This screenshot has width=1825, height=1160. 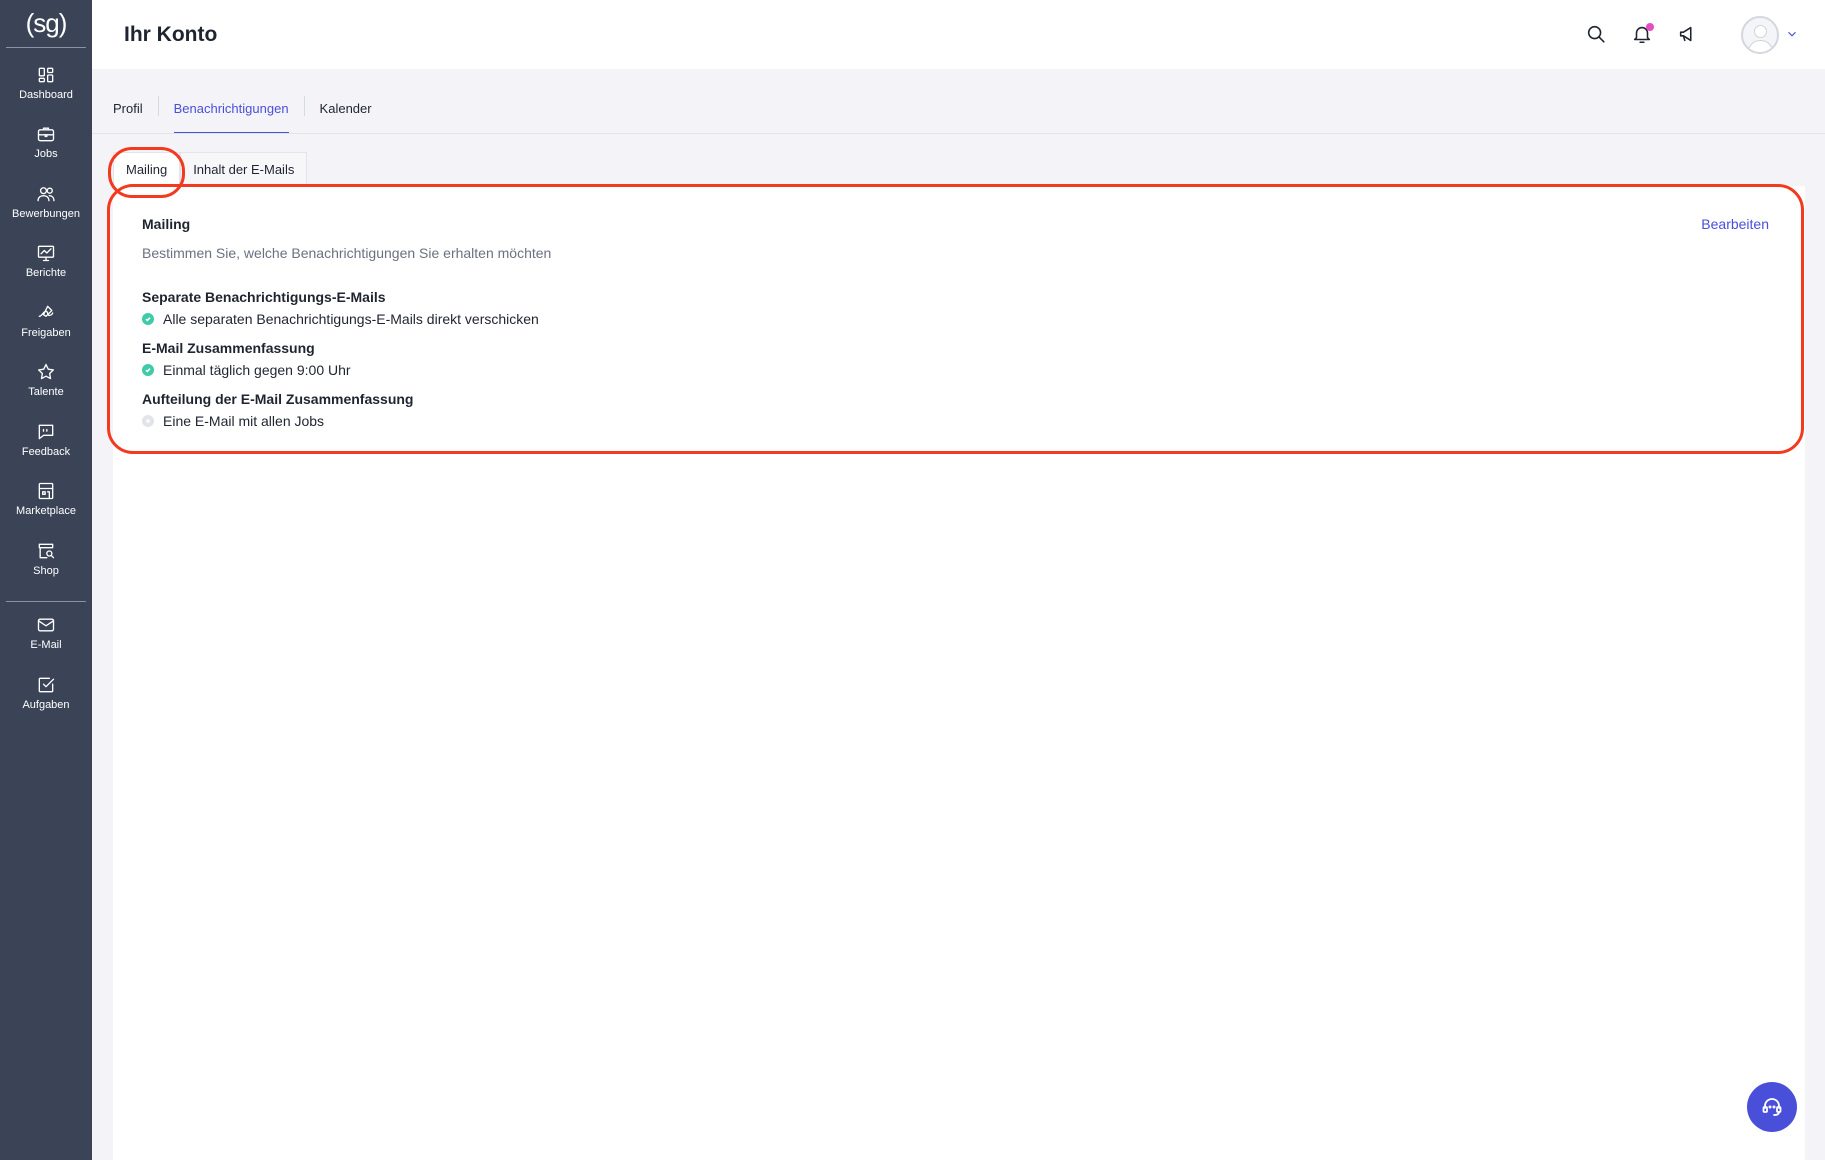 I want to click on sidebar-item-label: Bewerbungen, so click(x=46, y=213).